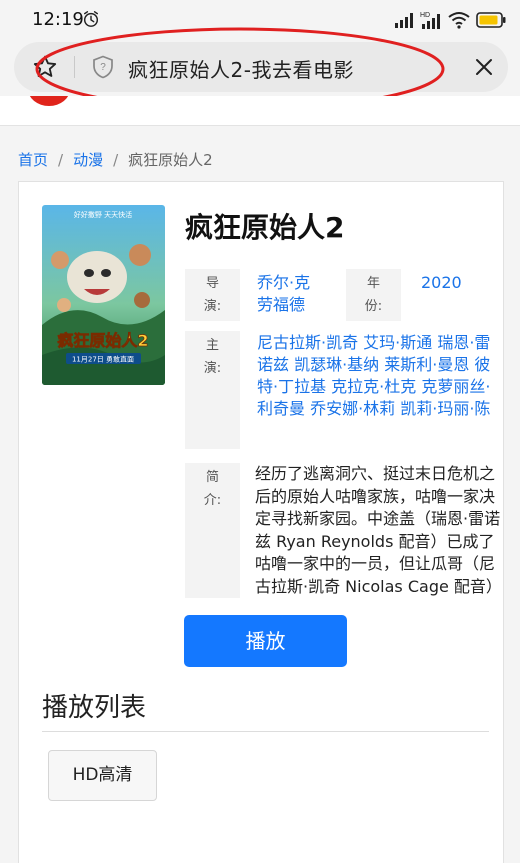  I want to click on playlist-heading: 播放列表, so click(94, 708).